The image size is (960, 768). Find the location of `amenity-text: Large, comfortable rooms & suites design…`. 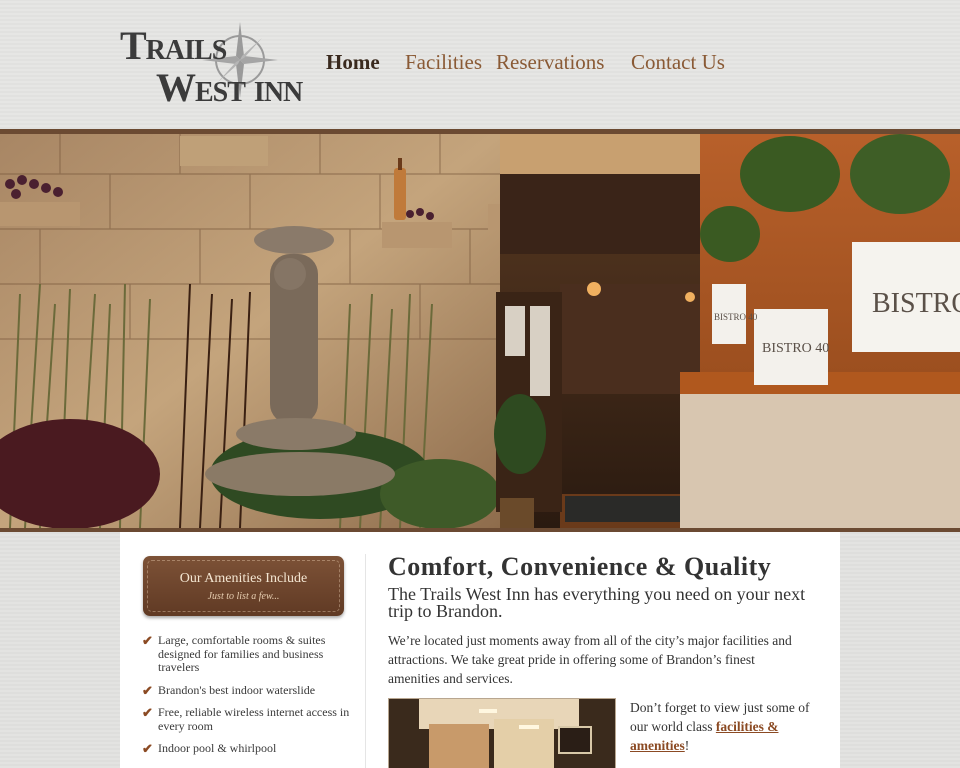

amenity-text: Large, comfortable rooms & suites design… is located at coordinates (242, 653).